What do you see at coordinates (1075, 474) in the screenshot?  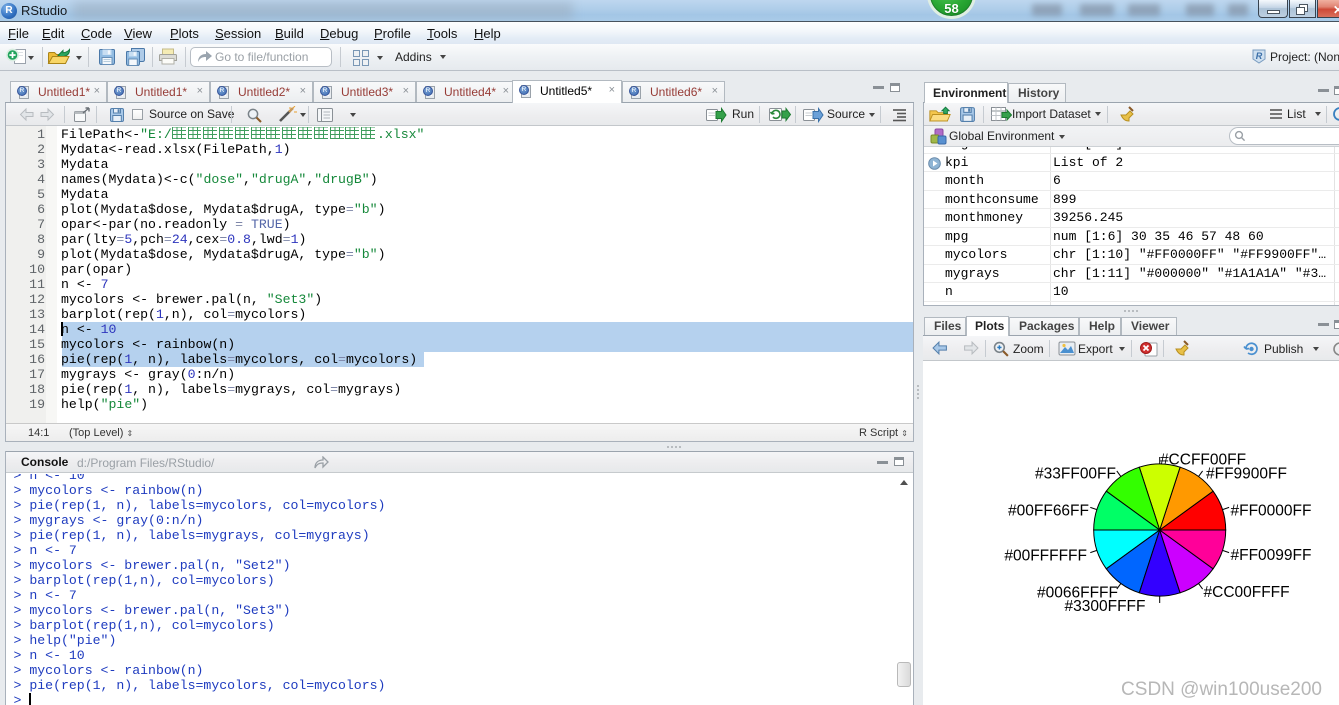 I see `svg-text: #33FF00FF` at bounding box center [1075, 474].